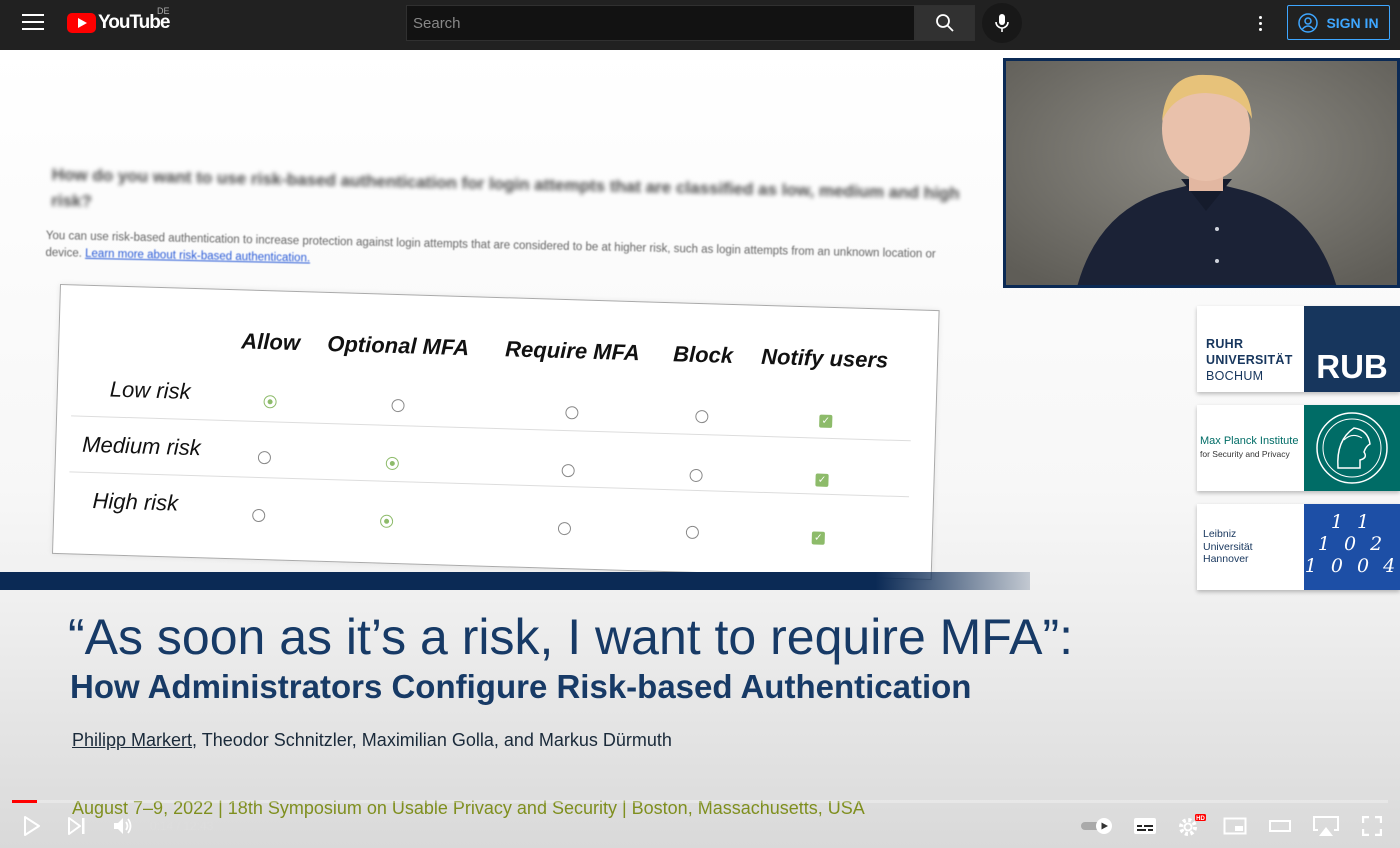 This screenshot has width=1400, height=848. I want to click on luh-line-2: Universität, so click(1228, 546).